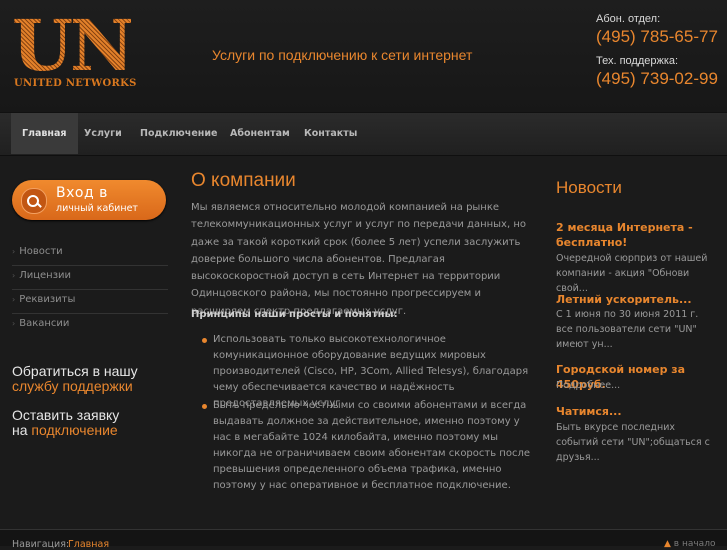 The height and width of the screenshot is (550, 727). Describe the element at coordinates (667, 544) in the screenshot. I see `arrow-up-icon: ▲` at that location.